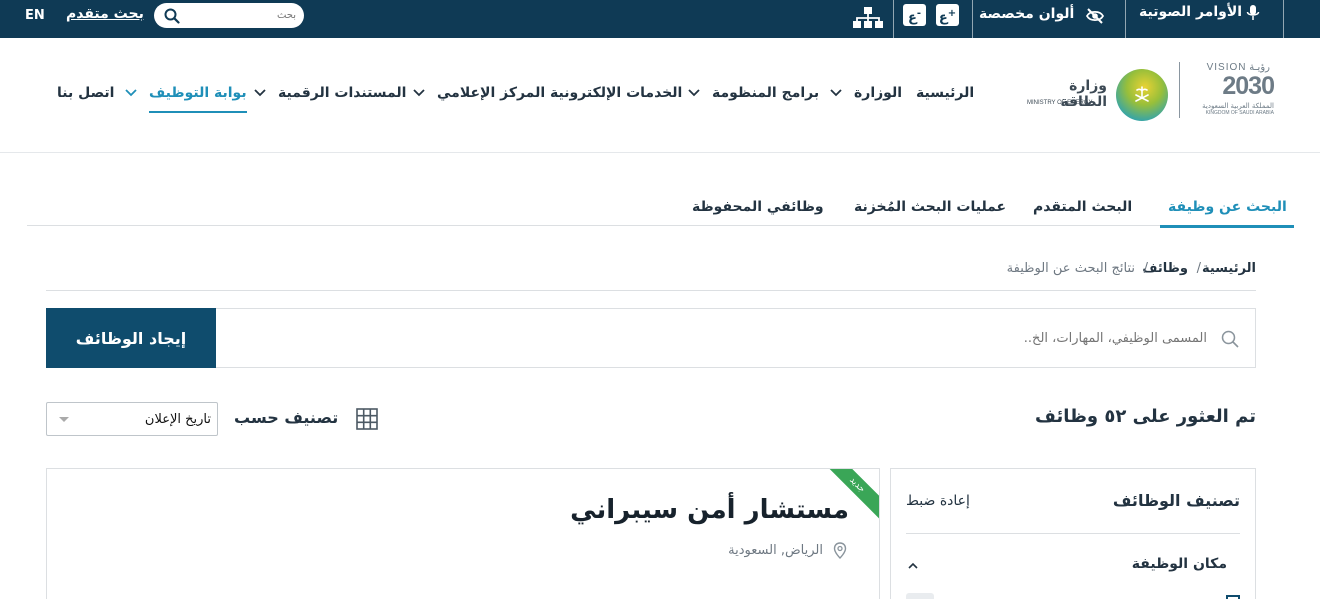  Describe the element at coordinates (1145, 416) in the screenshot. I see `results-count: تم العثور على ٥٢ وظائف` at that location.